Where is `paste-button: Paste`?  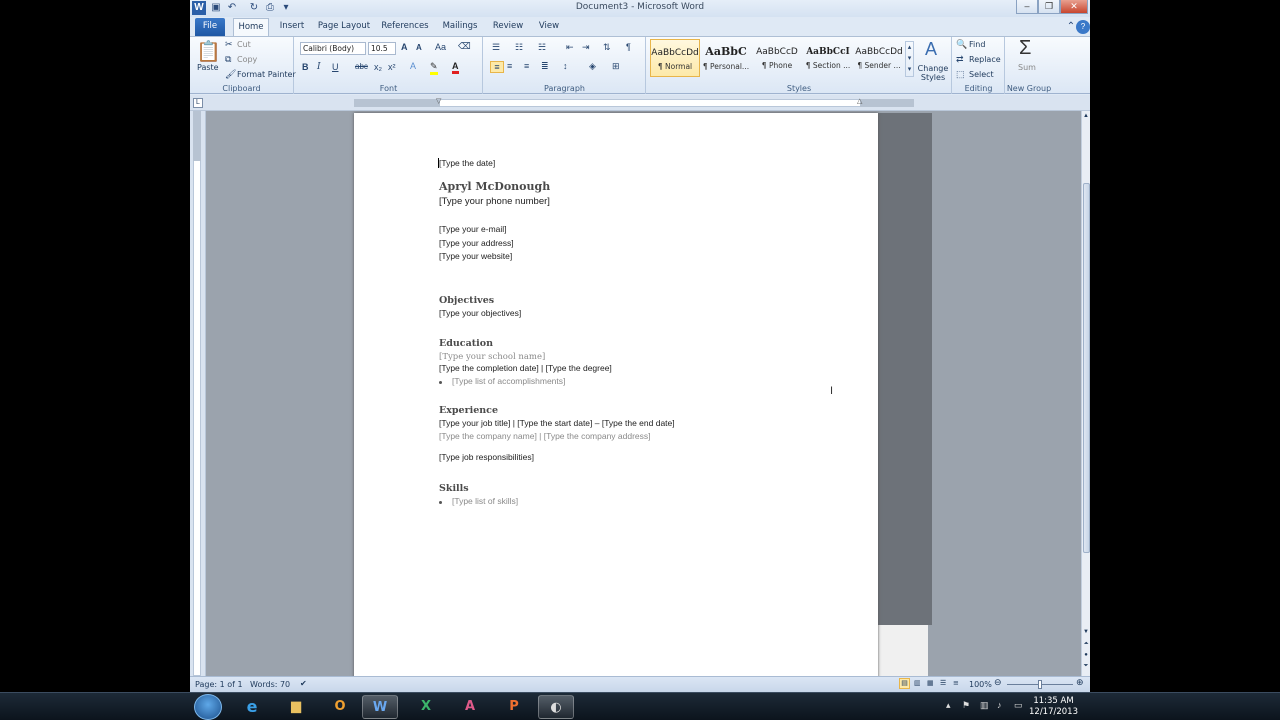
paste-button: Paste is located at coordinates (208, 67).